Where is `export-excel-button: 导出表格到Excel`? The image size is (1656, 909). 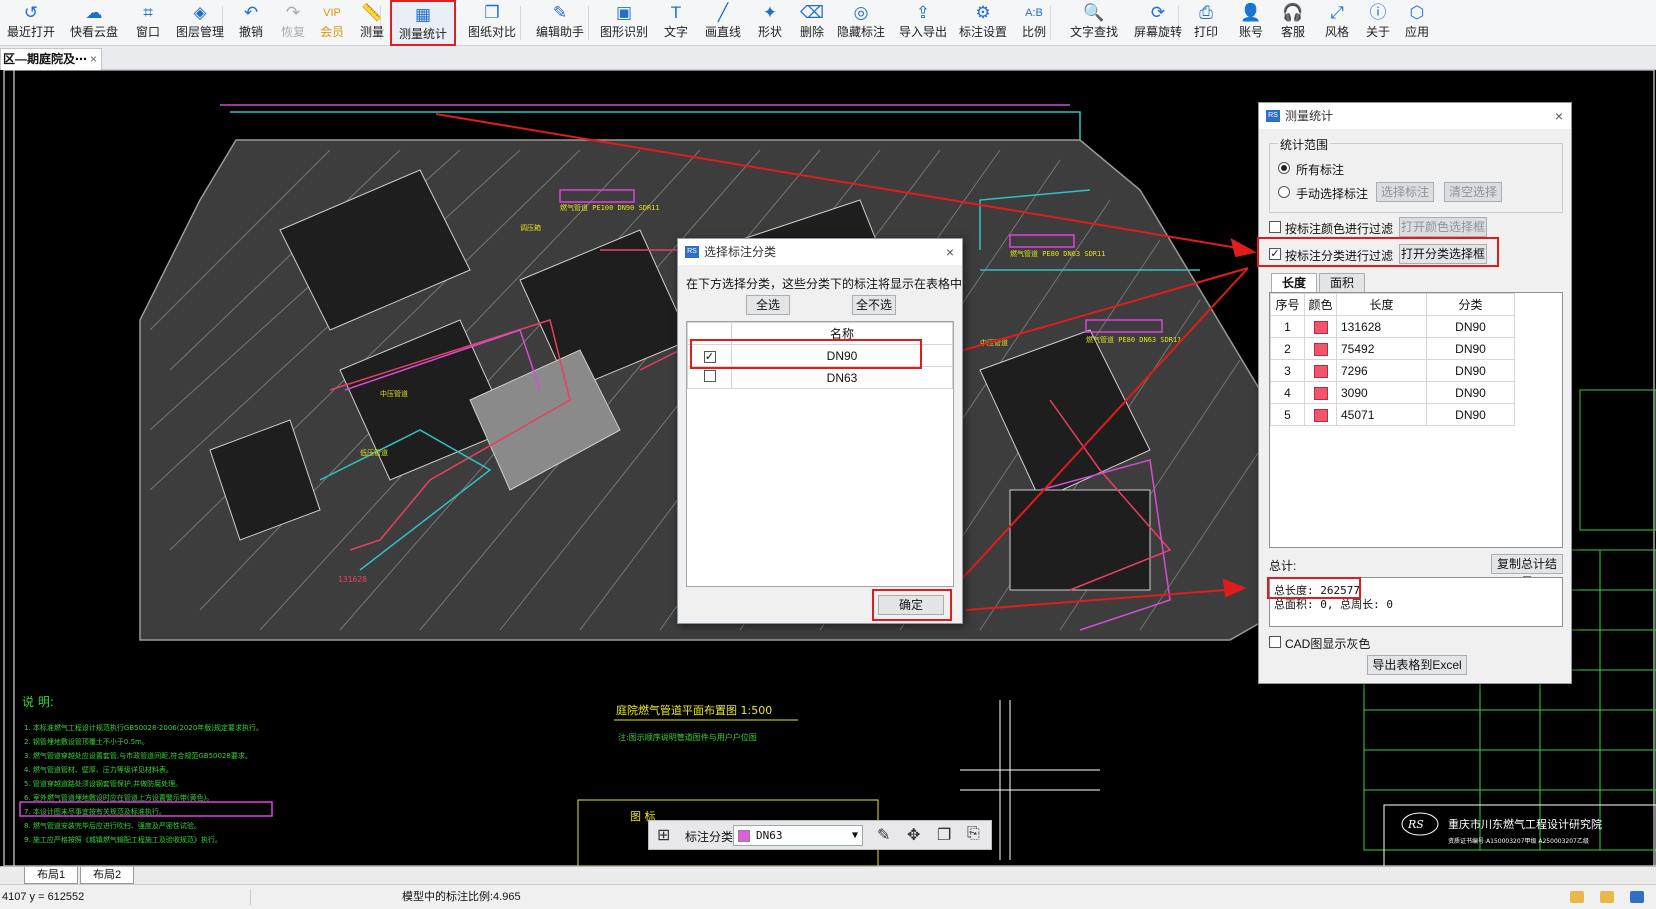
export-excel-button: 导出表格到Excel is located at coordinates (1417, 665).